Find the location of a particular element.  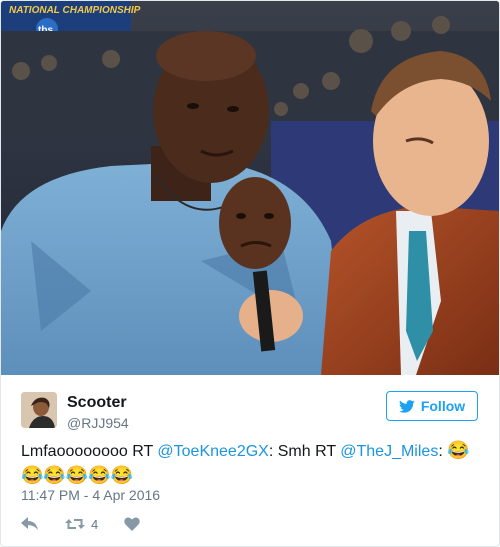

mention-link-2: @TheJ_Miles is located at coordinates (389, 451).